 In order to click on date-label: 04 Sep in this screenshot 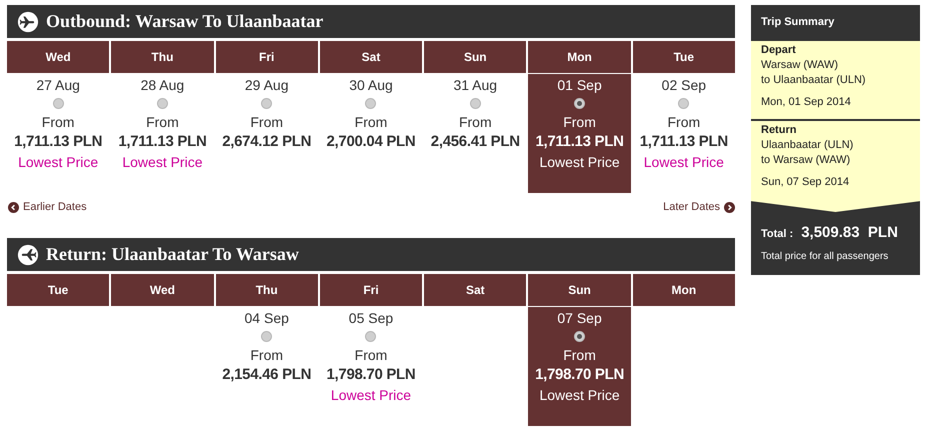, I will do `click(266, 318)`.